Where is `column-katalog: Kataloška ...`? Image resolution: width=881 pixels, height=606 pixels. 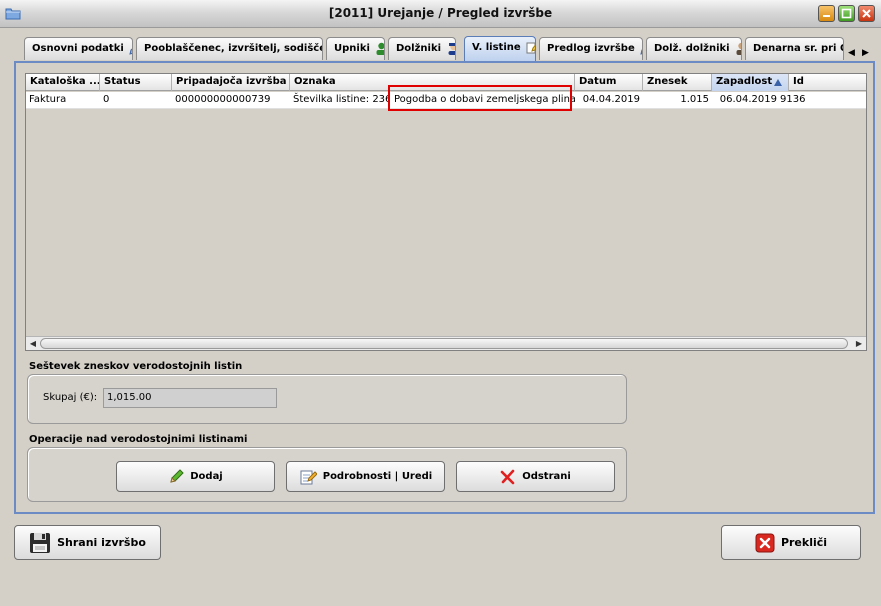
column-katalog: Kataloška ... is located at coordinates (63, 82).